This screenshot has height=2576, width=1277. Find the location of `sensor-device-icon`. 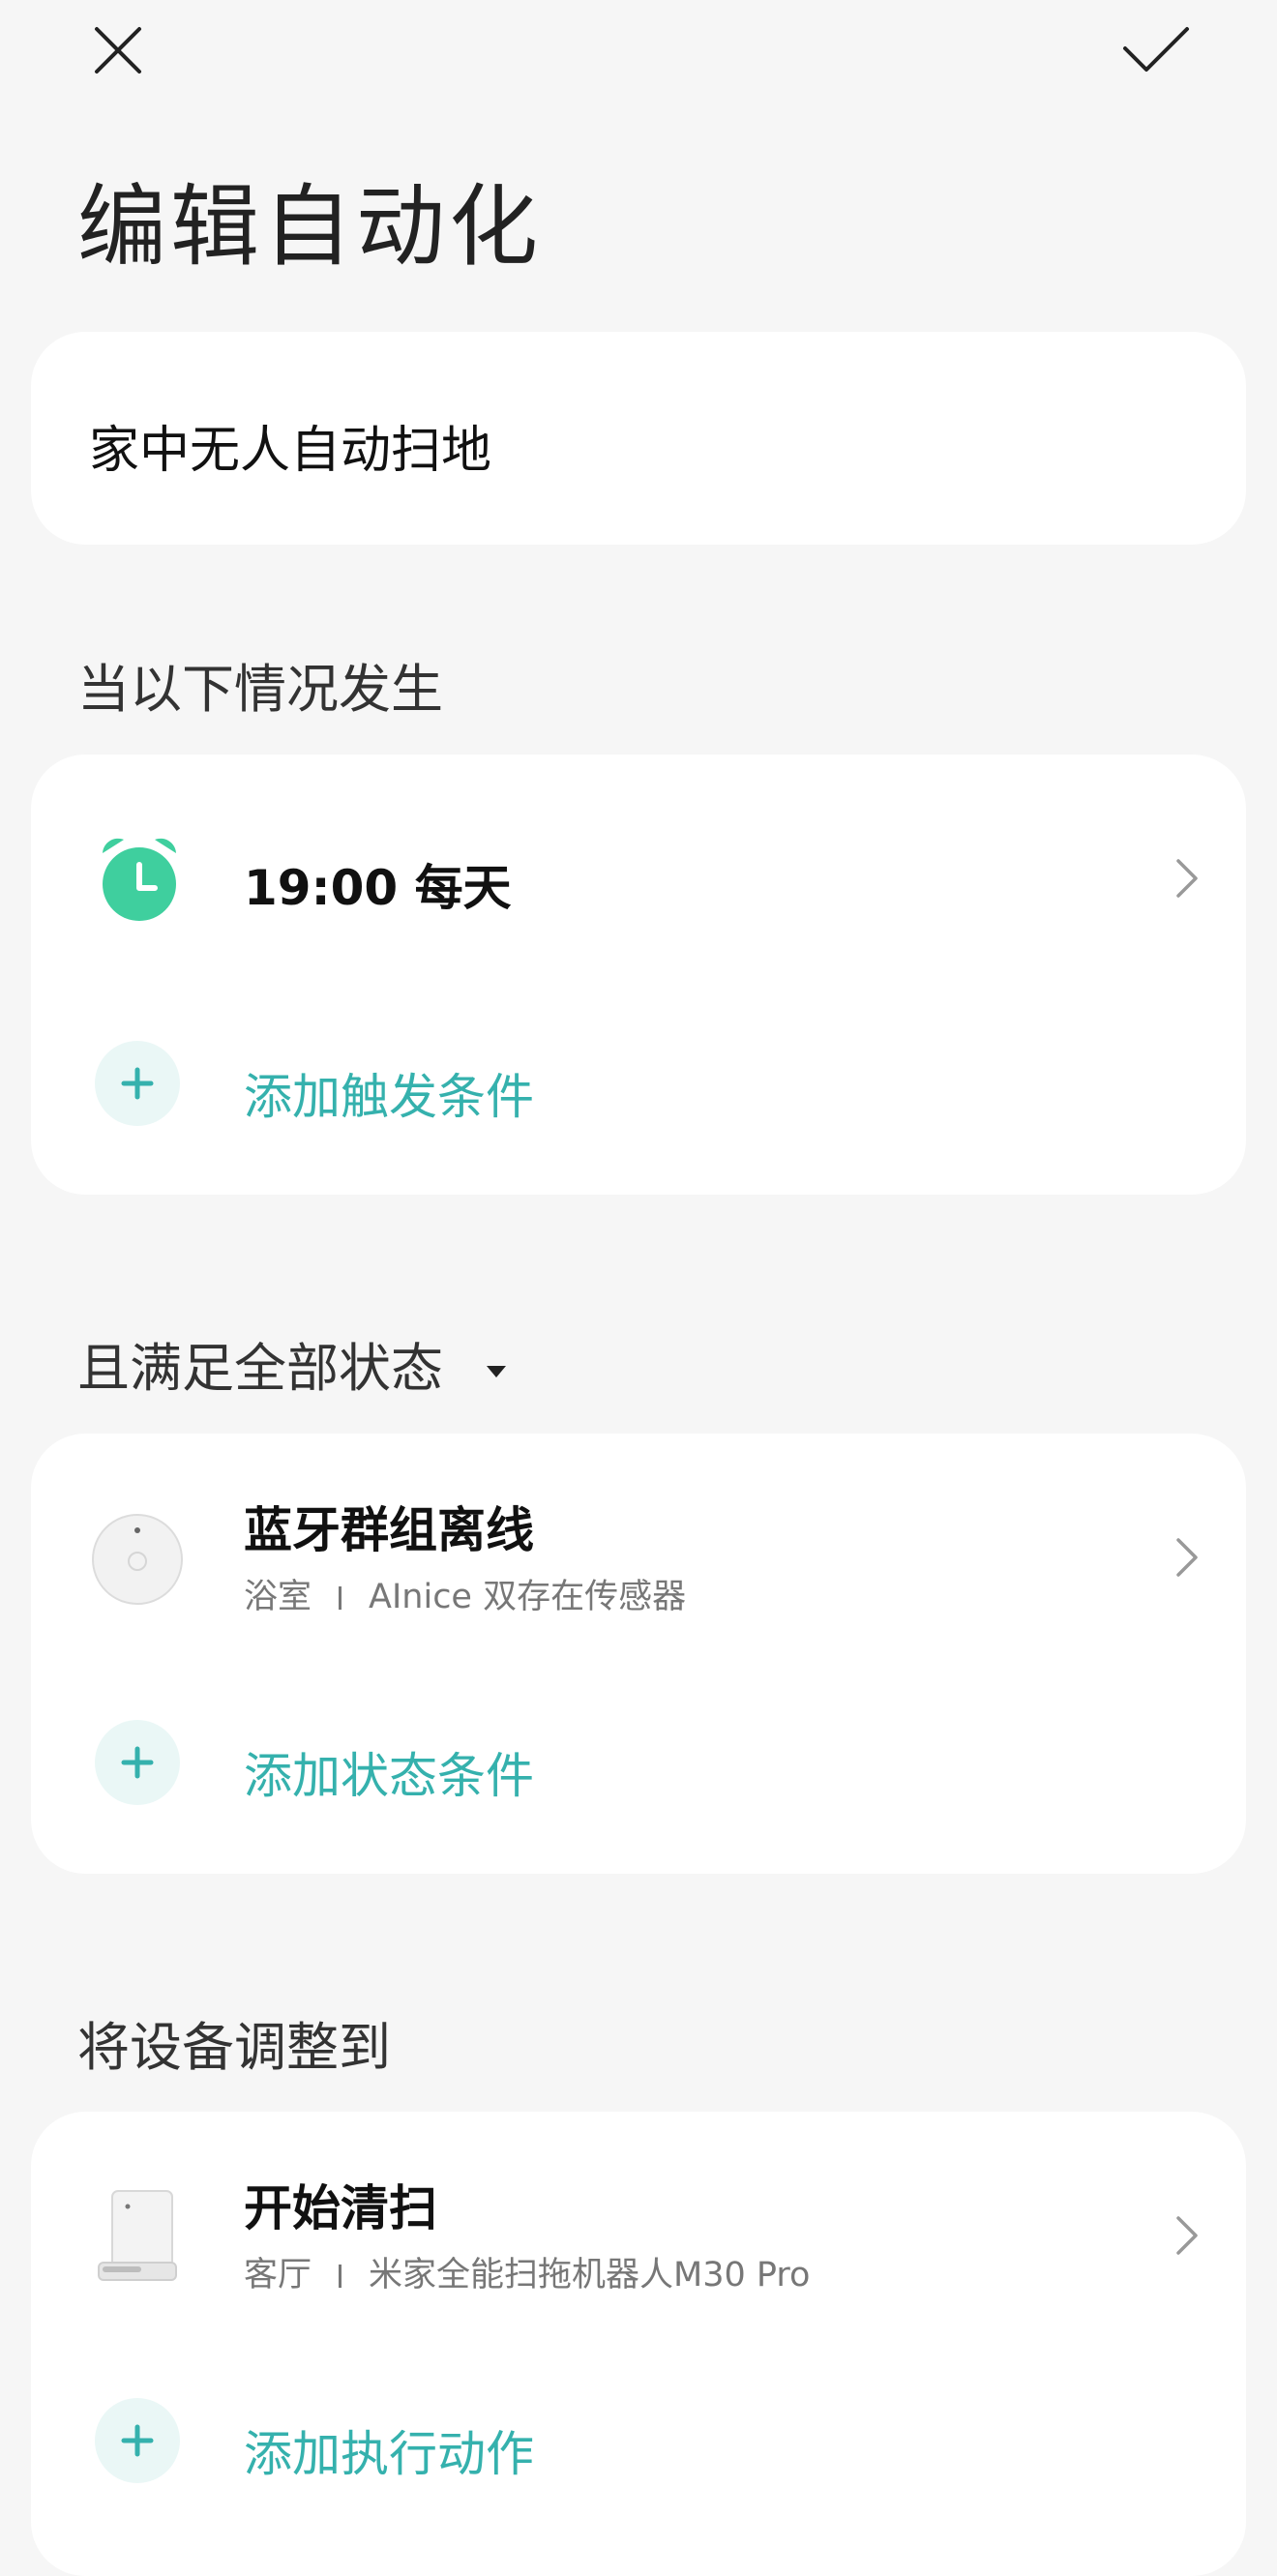

sensor-device-icon is located at coordinates (137, 1559).